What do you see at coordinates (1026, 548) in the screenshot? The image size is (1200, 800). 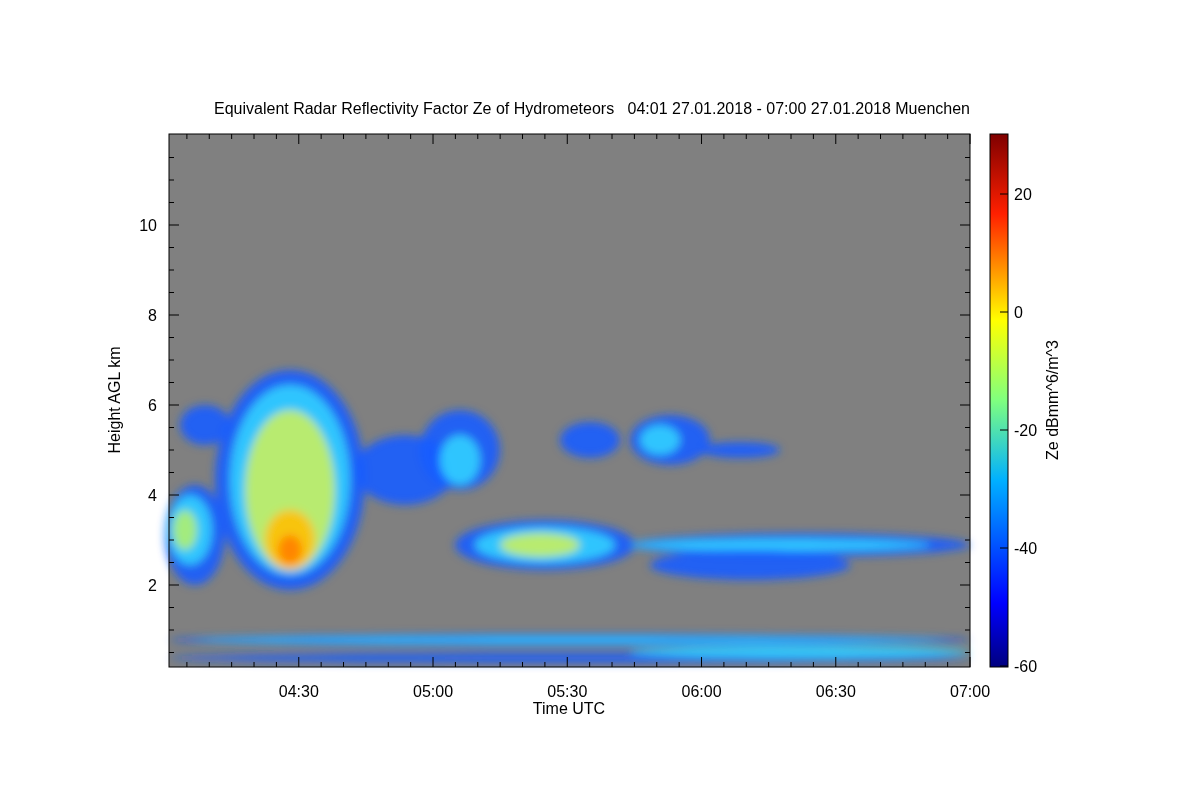 I see `colorbar-tick-label: -40` at bounding box center [1026, 548].